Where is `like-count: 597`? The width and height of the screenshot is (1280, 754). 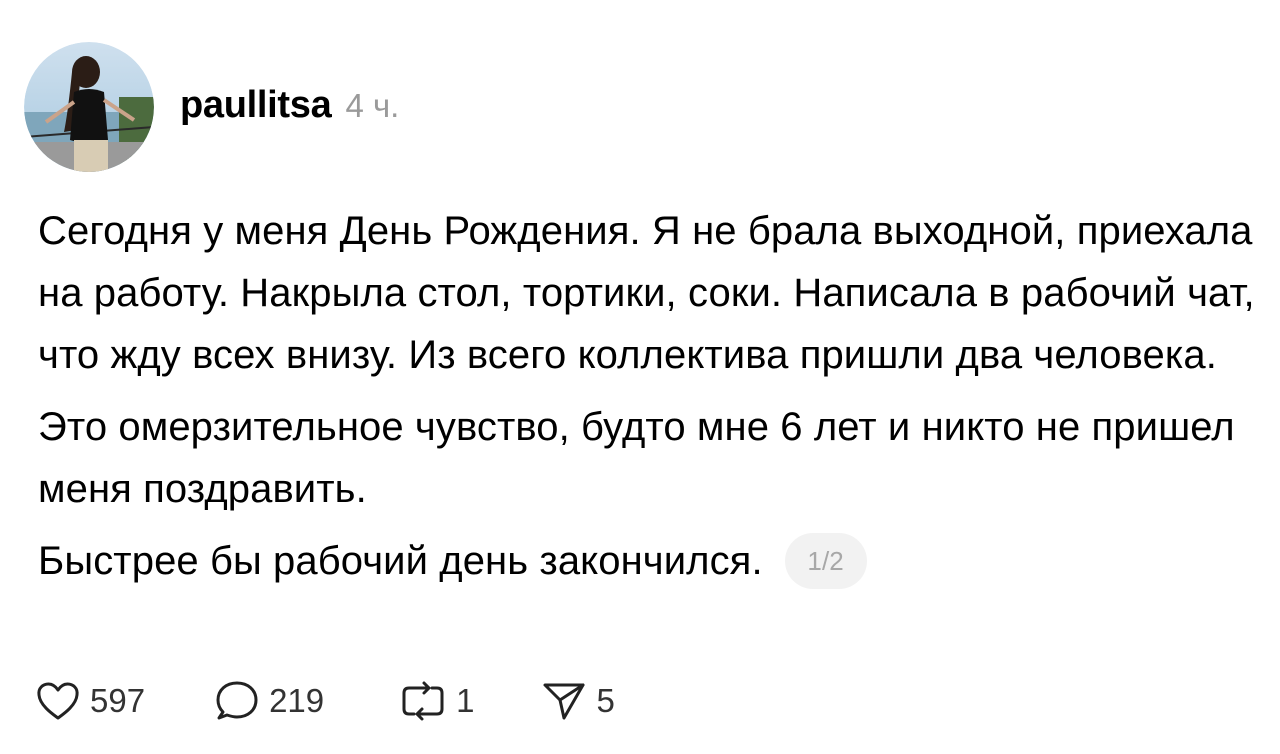
like-count: 597 is located at coordinates (118, 700).